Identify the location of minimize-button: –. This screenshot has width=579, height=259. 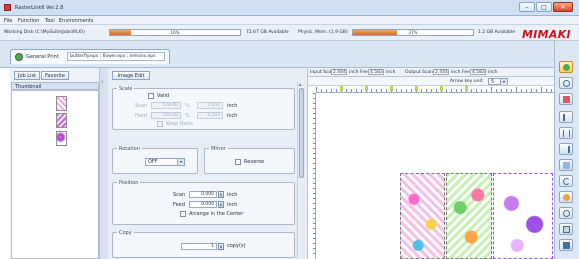
(527, 7).